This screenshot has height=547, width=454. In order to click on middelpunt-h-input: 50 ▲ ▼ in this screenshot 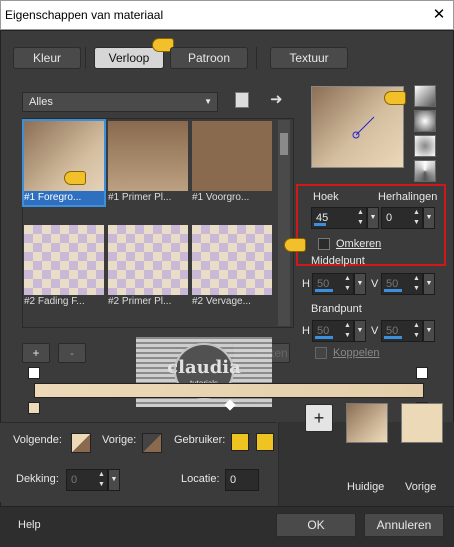, I will do `click(333, 284)`.